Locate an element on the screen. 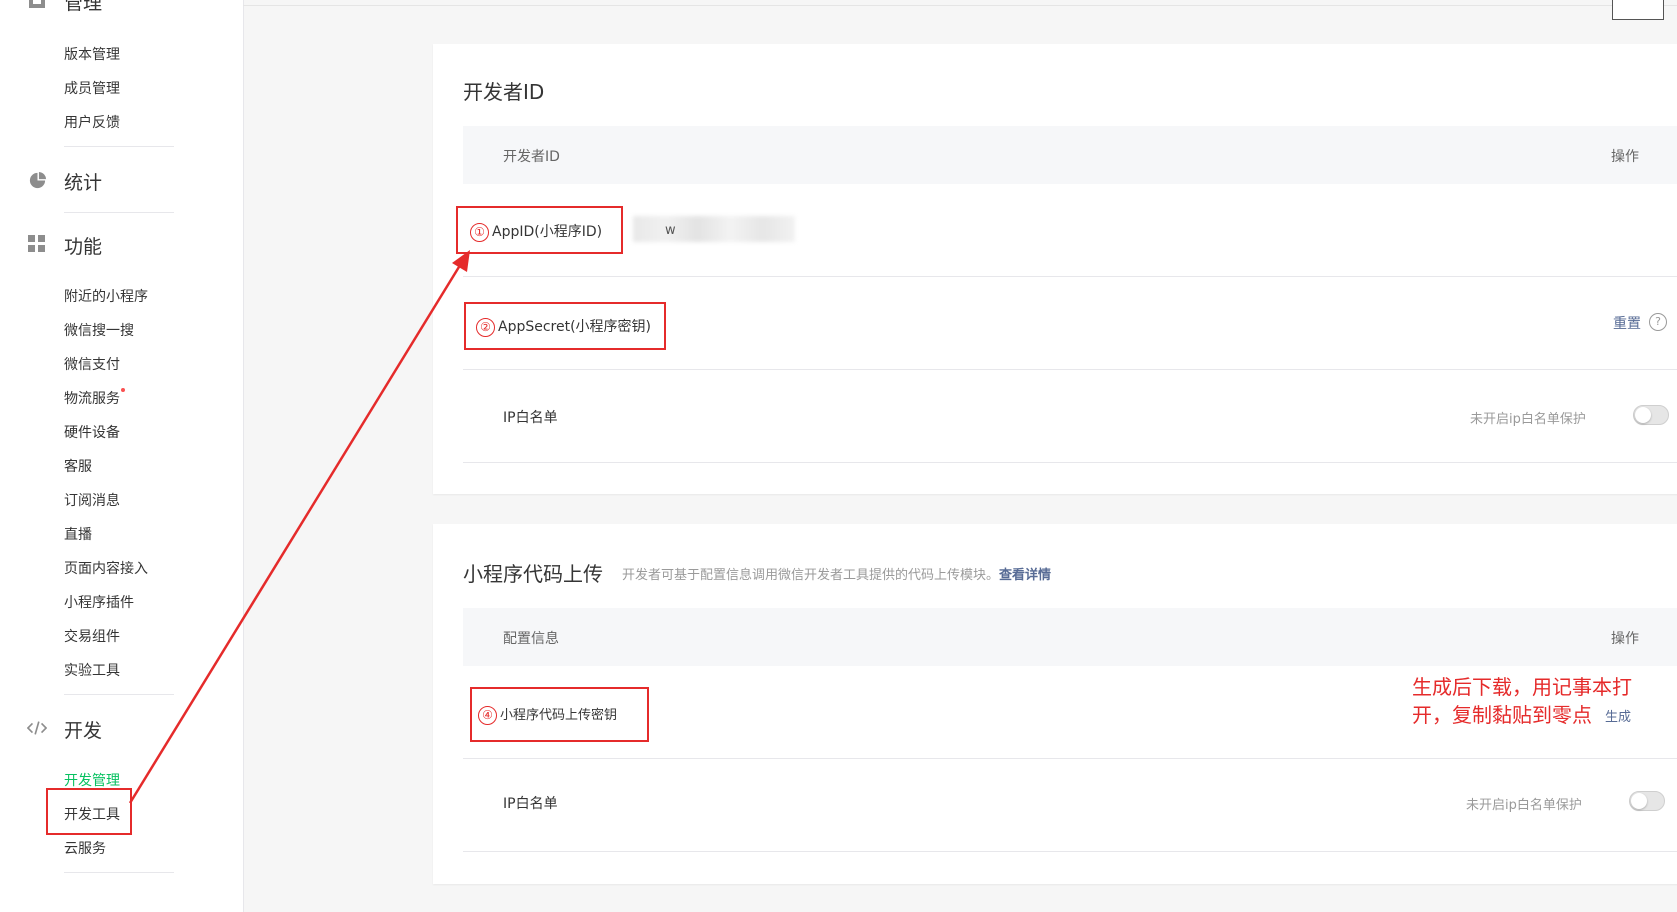 Image resolution: width=1677 pixels, height=912 pixels. code-upload-title: 小程序代码上传 is located at coordinates (533, 574).